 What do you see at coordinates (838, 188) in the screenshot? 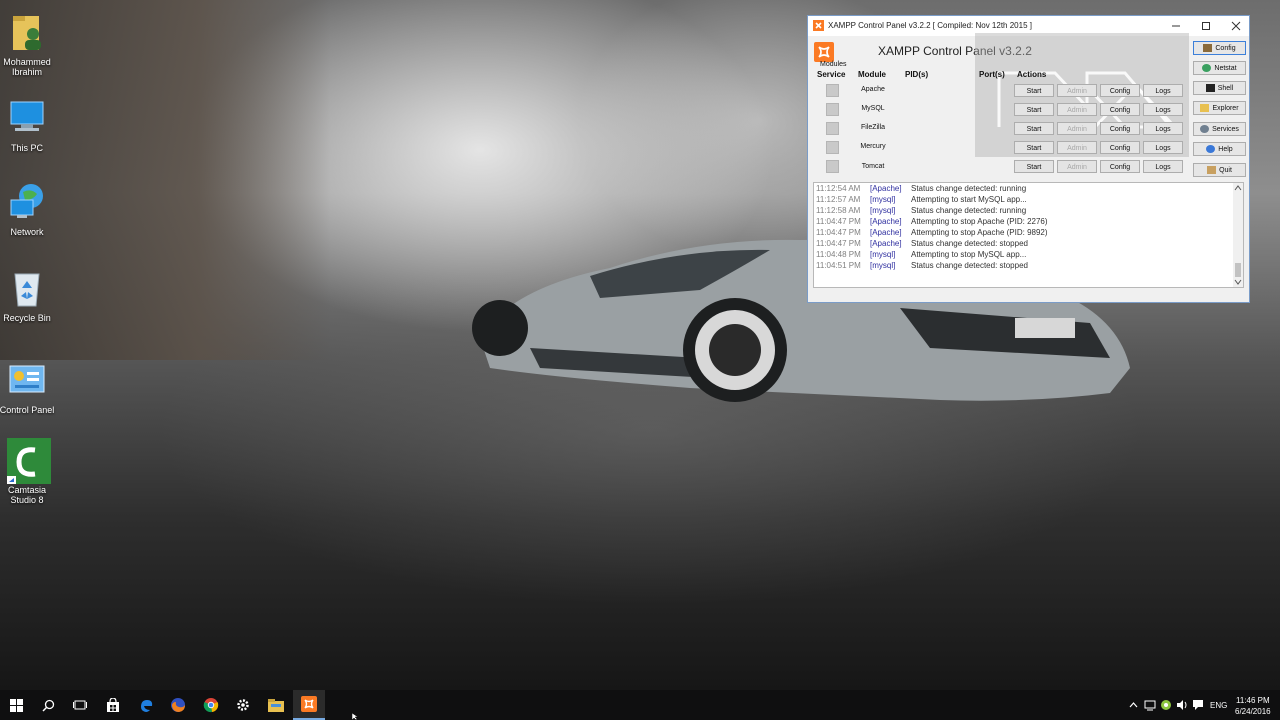
I see `log-time: 11:12:54 AM` at bounding box center [838, 188].